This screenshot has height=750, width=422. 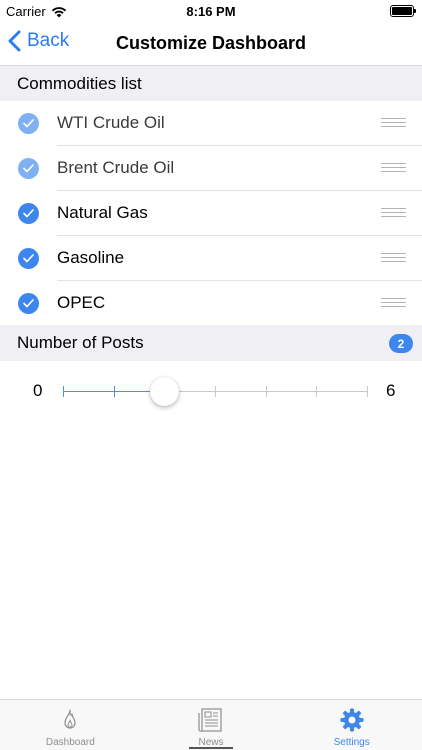 I want to click on posts-header-label: Number of Posts, so click(x=80, y=342).